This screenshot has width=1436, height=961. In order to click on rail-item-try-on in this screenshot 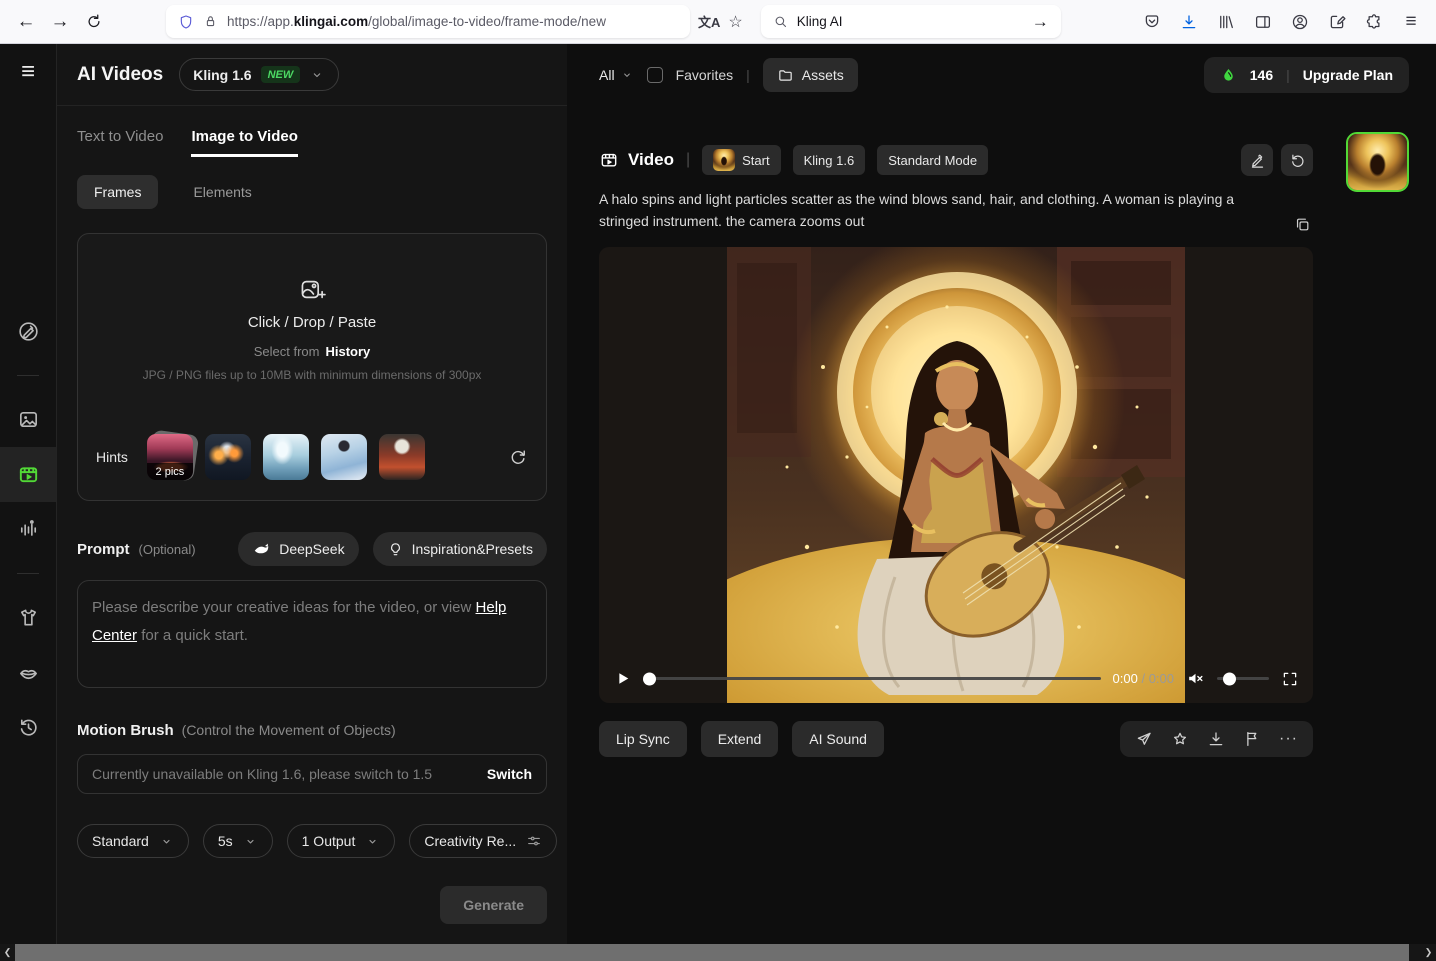, I will do `click(28, 617)`.